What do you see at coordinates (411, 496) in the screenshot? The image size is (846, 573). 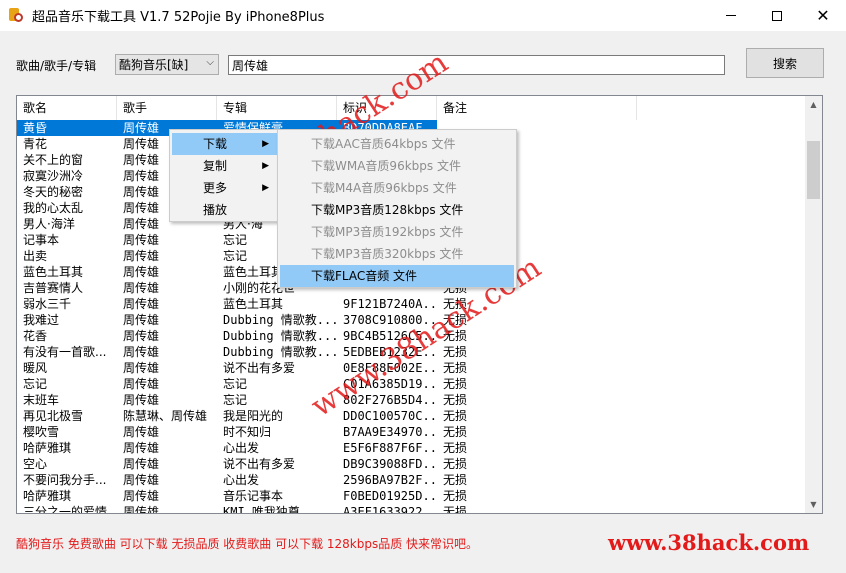 I see `table-row: 哈萨雅琪 周传雄 音乐记事本 F0BED01925D... 无损` at bounding box center [411, 496].